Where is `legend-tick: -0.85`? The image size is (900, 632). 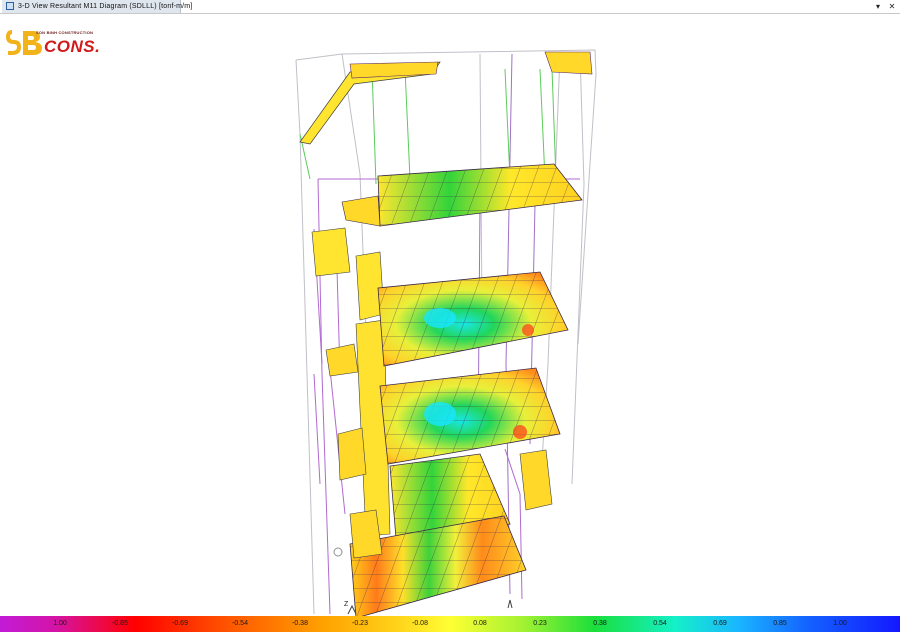 legend-tick: -0.85 is located at coordinates (120, 623).